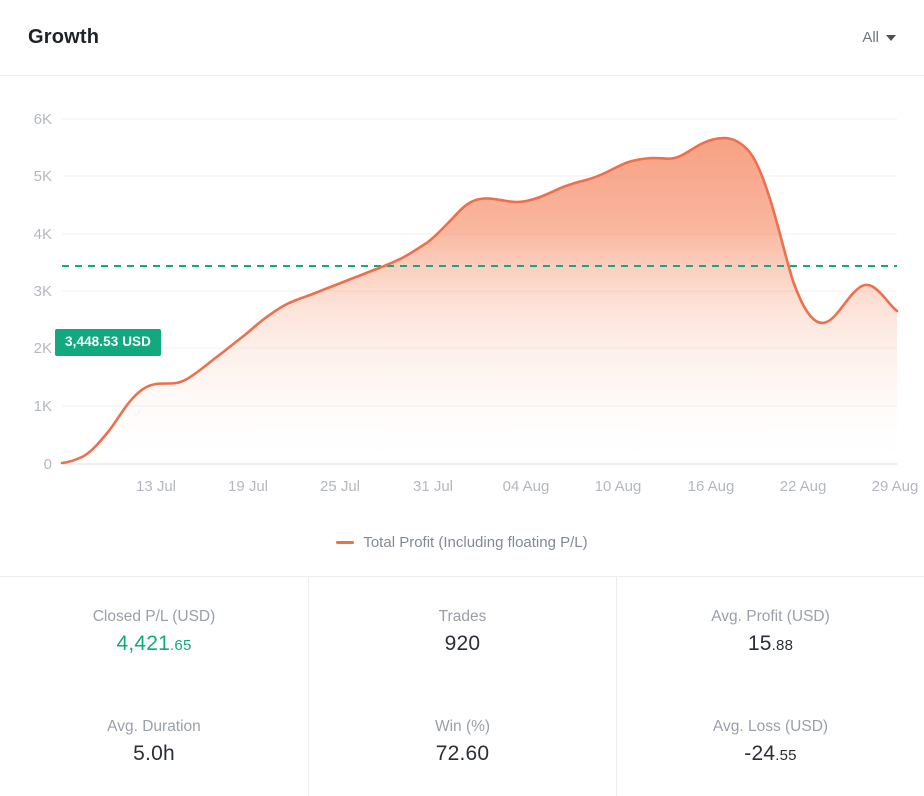 The height and width of the screenshot is (796, 924). Describe the element at coordinates (462, 617) in the screenshot. I see `stat-label: Trades` at that location.